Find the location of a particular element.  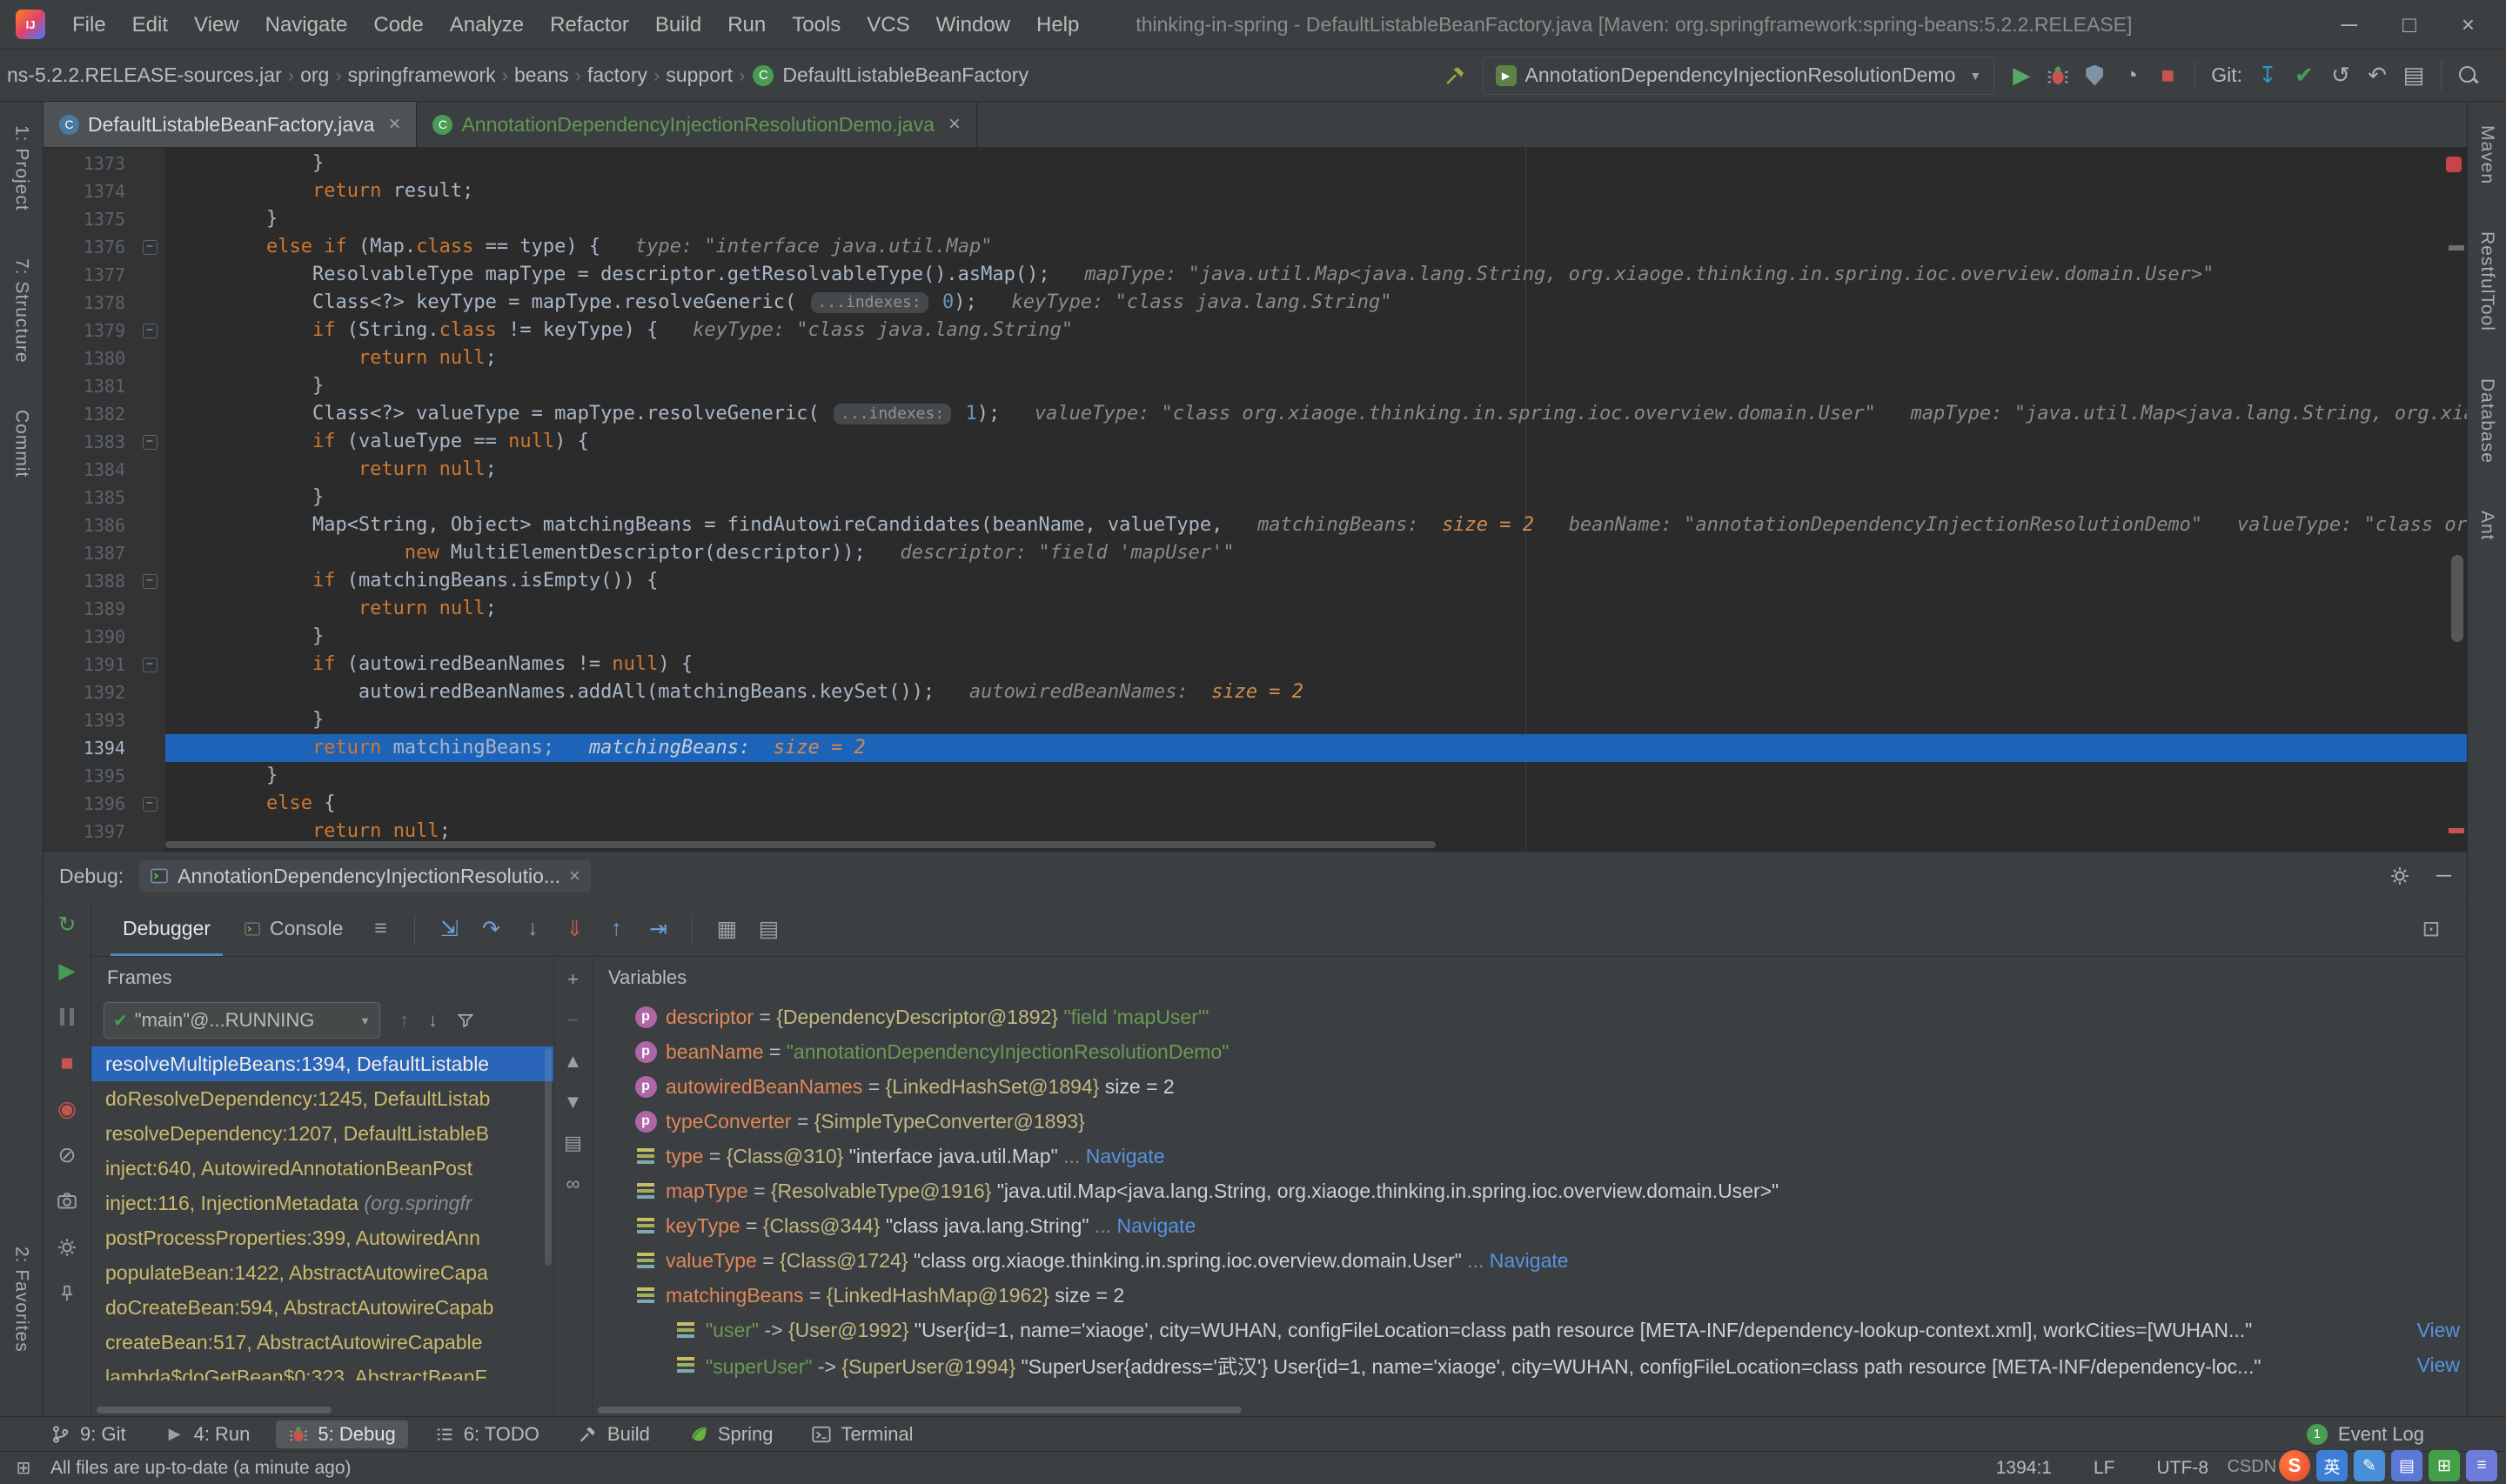

editor-line-1396: 1396− else { is located at coordinates (1255, 804).